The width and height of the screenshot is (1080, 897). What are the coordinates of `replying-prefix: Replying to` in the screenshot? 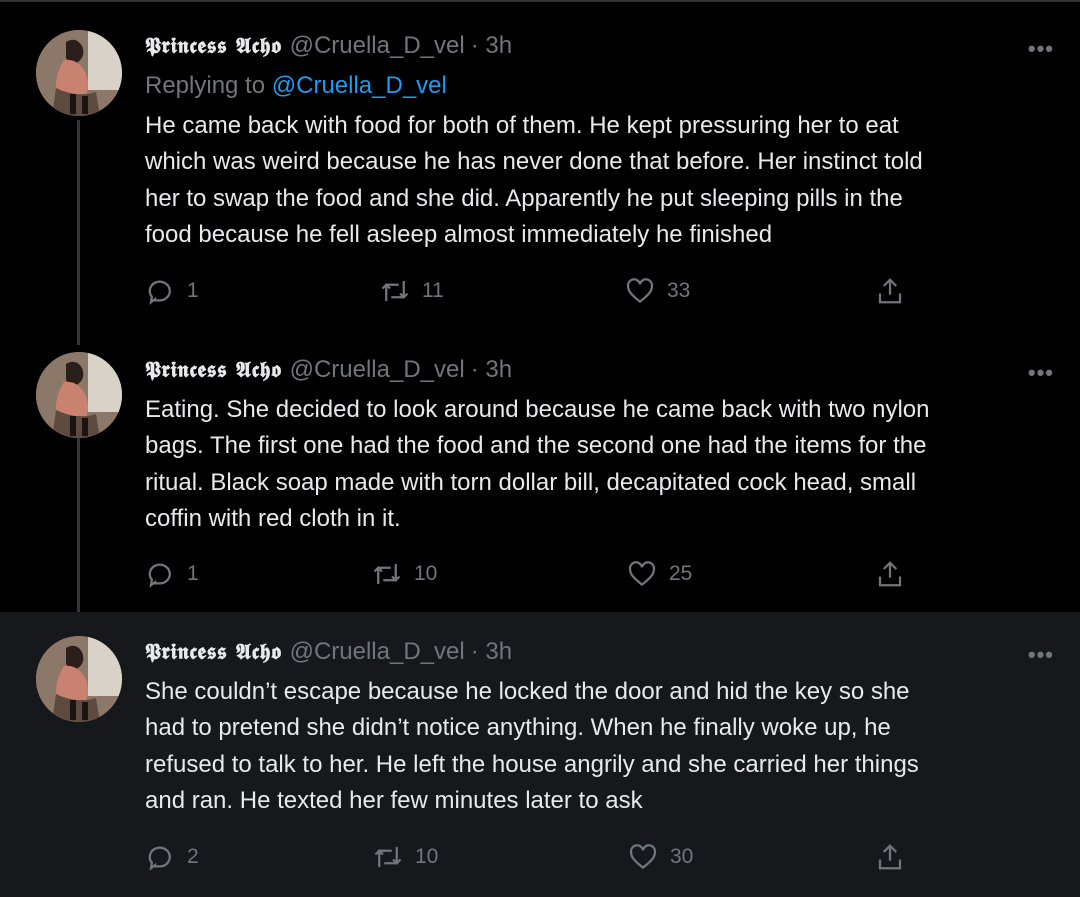 It's located at (205, 85).